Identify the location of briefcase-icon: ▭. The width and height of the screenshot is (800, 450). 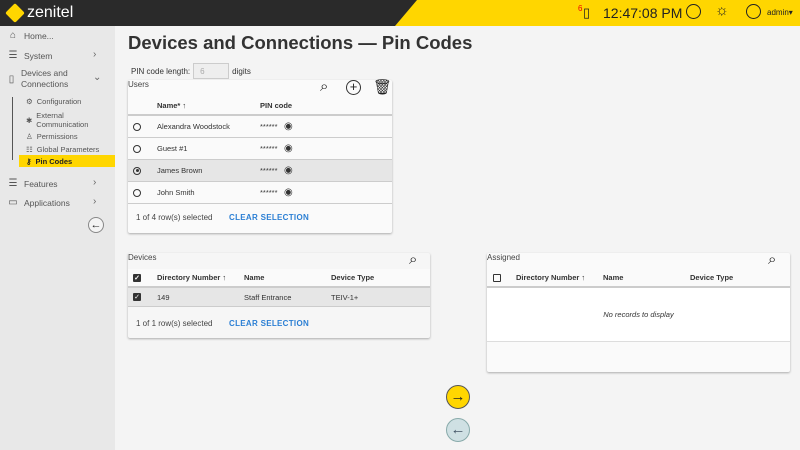
(13, 202).